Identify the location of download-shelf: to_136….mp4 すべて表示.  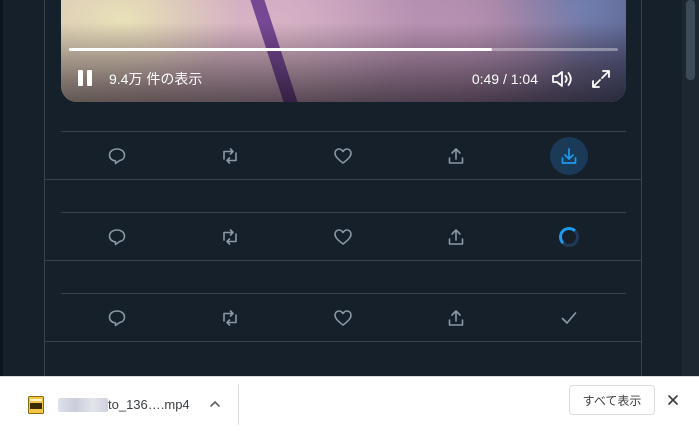
(349, 404).